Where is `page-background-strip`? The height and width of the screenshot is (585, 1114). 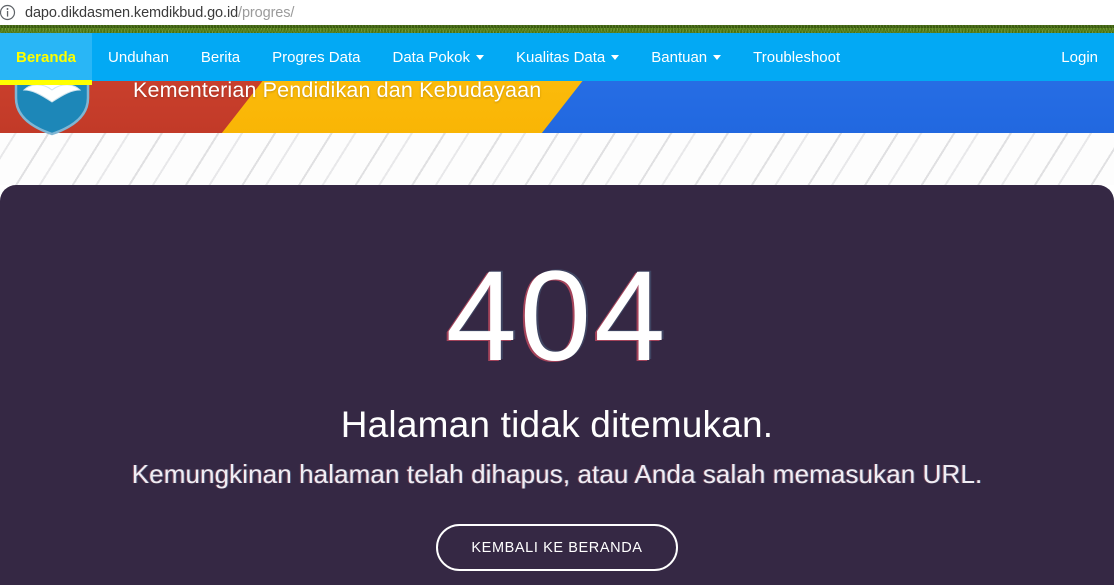 page-background-strip is located at coordinates (557, 159).